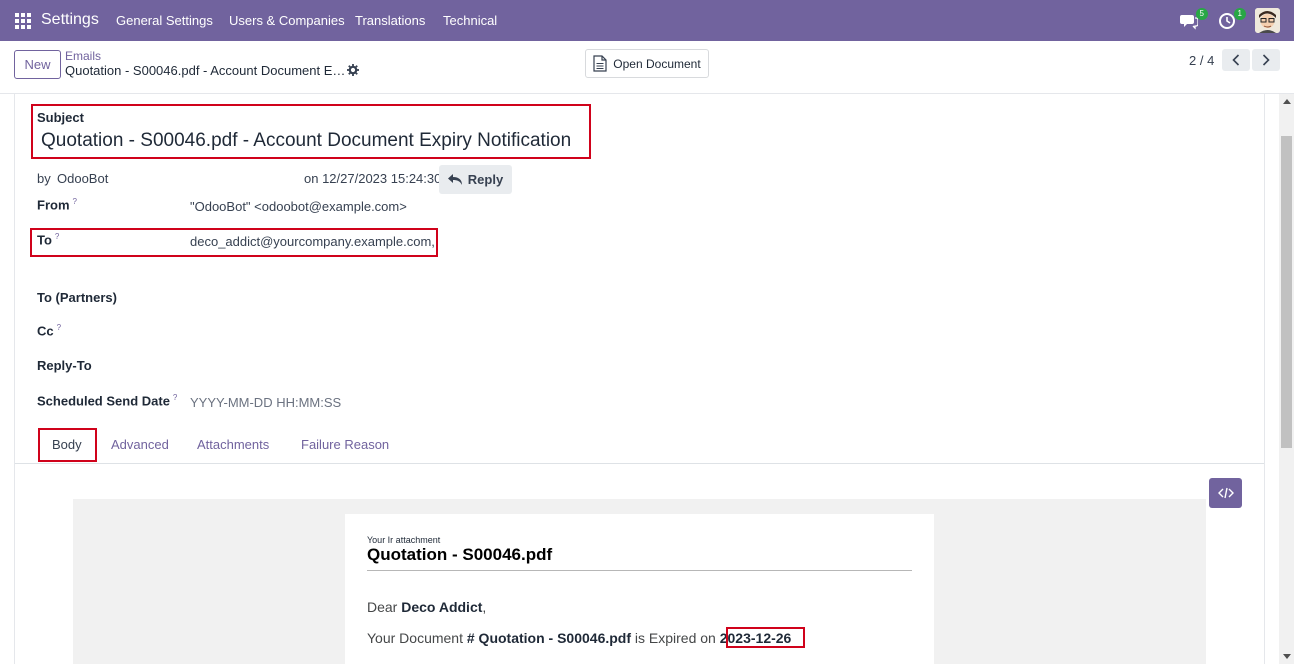 The image size is (1294, 664). Describe the element at coordinates (1286, 292) in the screenshot. I see `scroll-thumb` at that location.